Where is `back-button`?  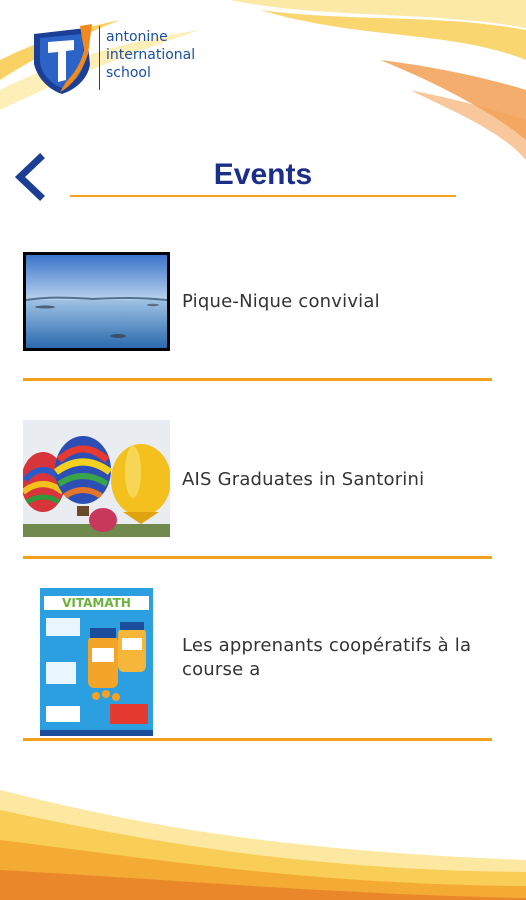 back-button is located at coordinates (30, 177).